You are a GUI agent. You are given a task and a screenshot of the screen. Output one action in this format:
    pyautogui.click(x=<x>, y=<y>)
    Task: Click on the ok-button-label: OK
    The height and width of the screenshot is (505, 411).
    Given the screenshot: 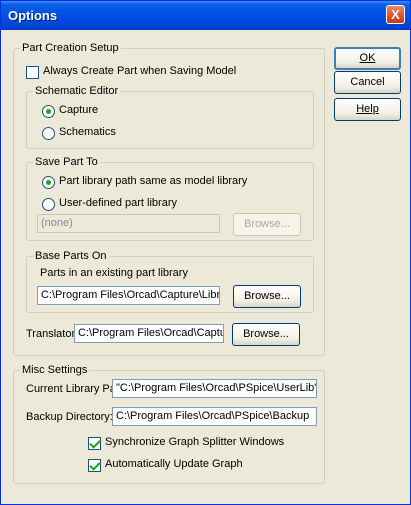 What is the action you would take?
    pyautogui.click(x=367, y=58)
    